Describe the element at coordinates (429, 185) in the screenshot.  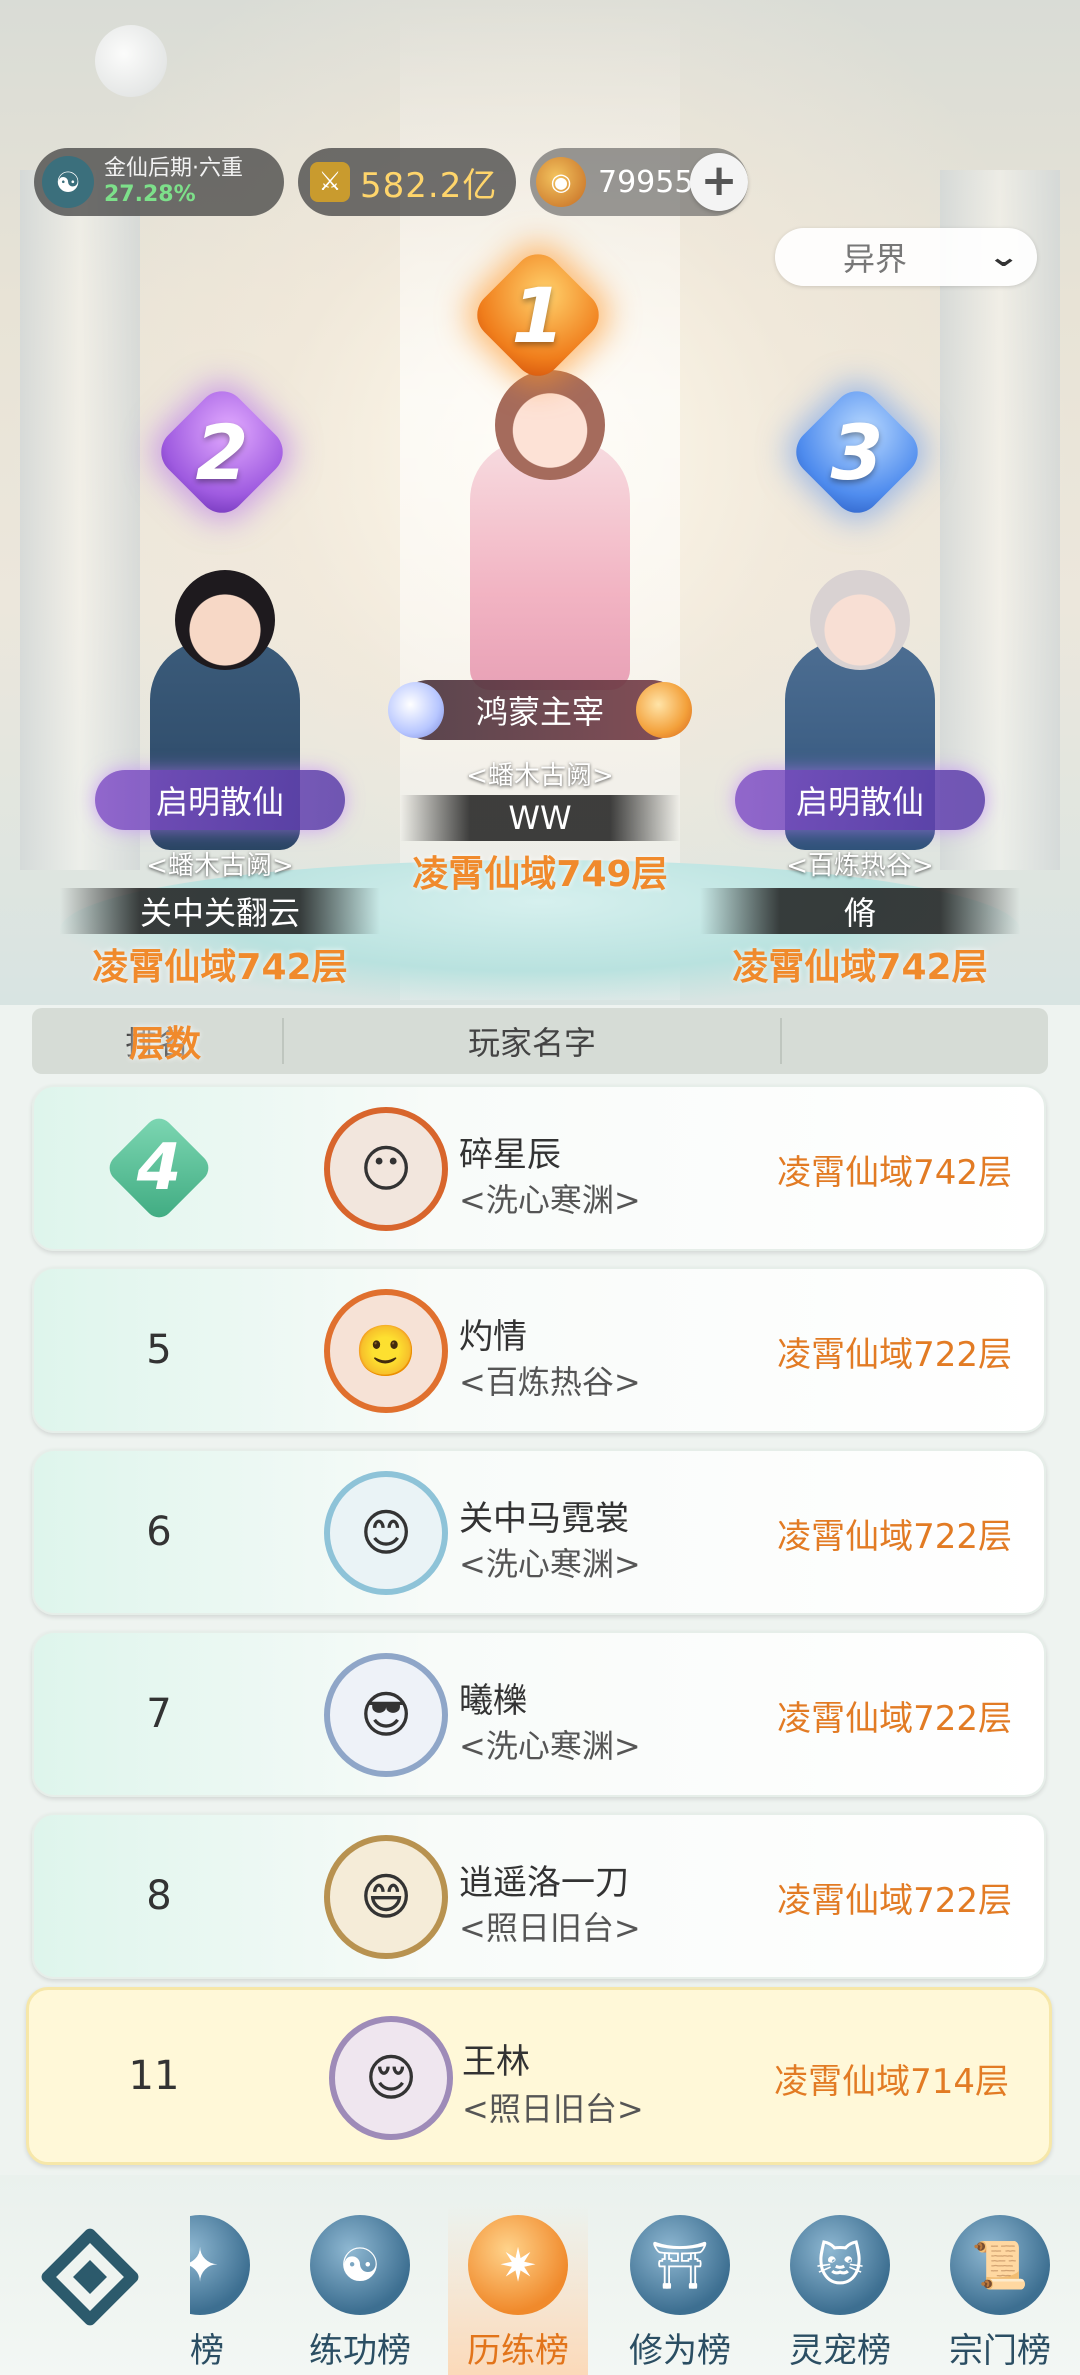
I see `power-value: 582.2亿` at that location.